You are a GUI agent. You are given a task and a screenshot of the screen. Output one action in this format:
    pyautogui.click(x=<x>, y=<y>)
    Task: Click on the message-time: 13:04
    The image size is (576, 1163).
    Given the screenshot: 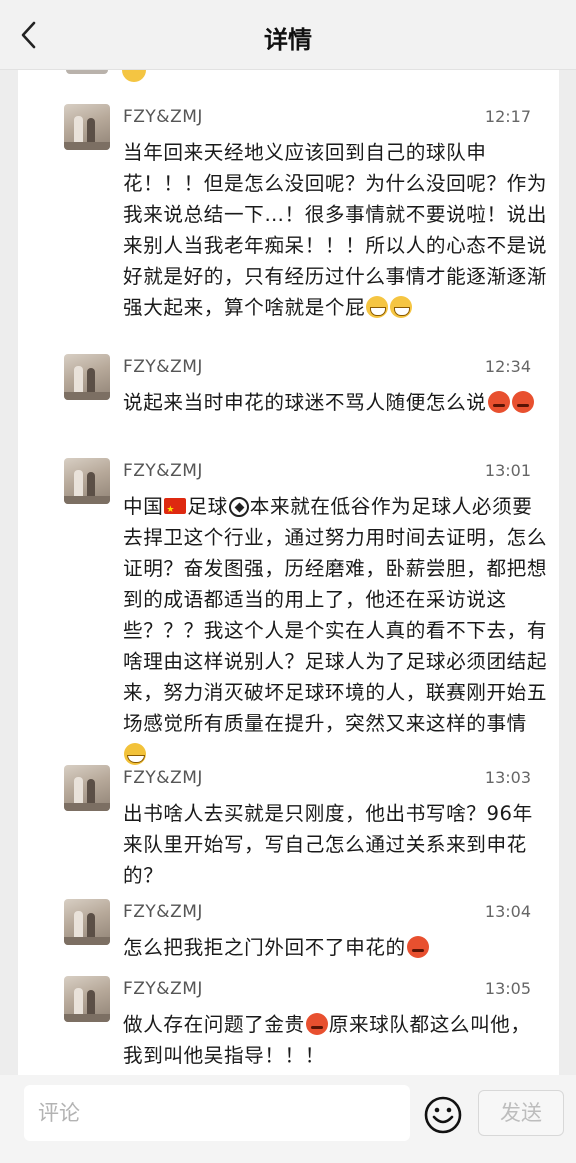 What is the action you would take?
    pyautogui.click(x=507, y=911)
    